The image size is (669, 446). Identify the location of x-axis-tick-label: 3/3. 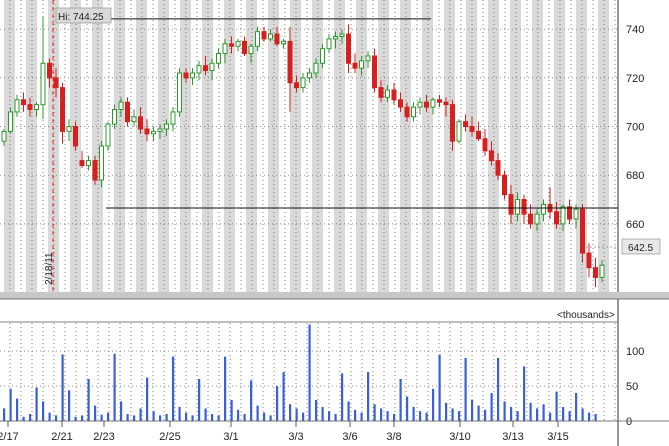
(295, 437).